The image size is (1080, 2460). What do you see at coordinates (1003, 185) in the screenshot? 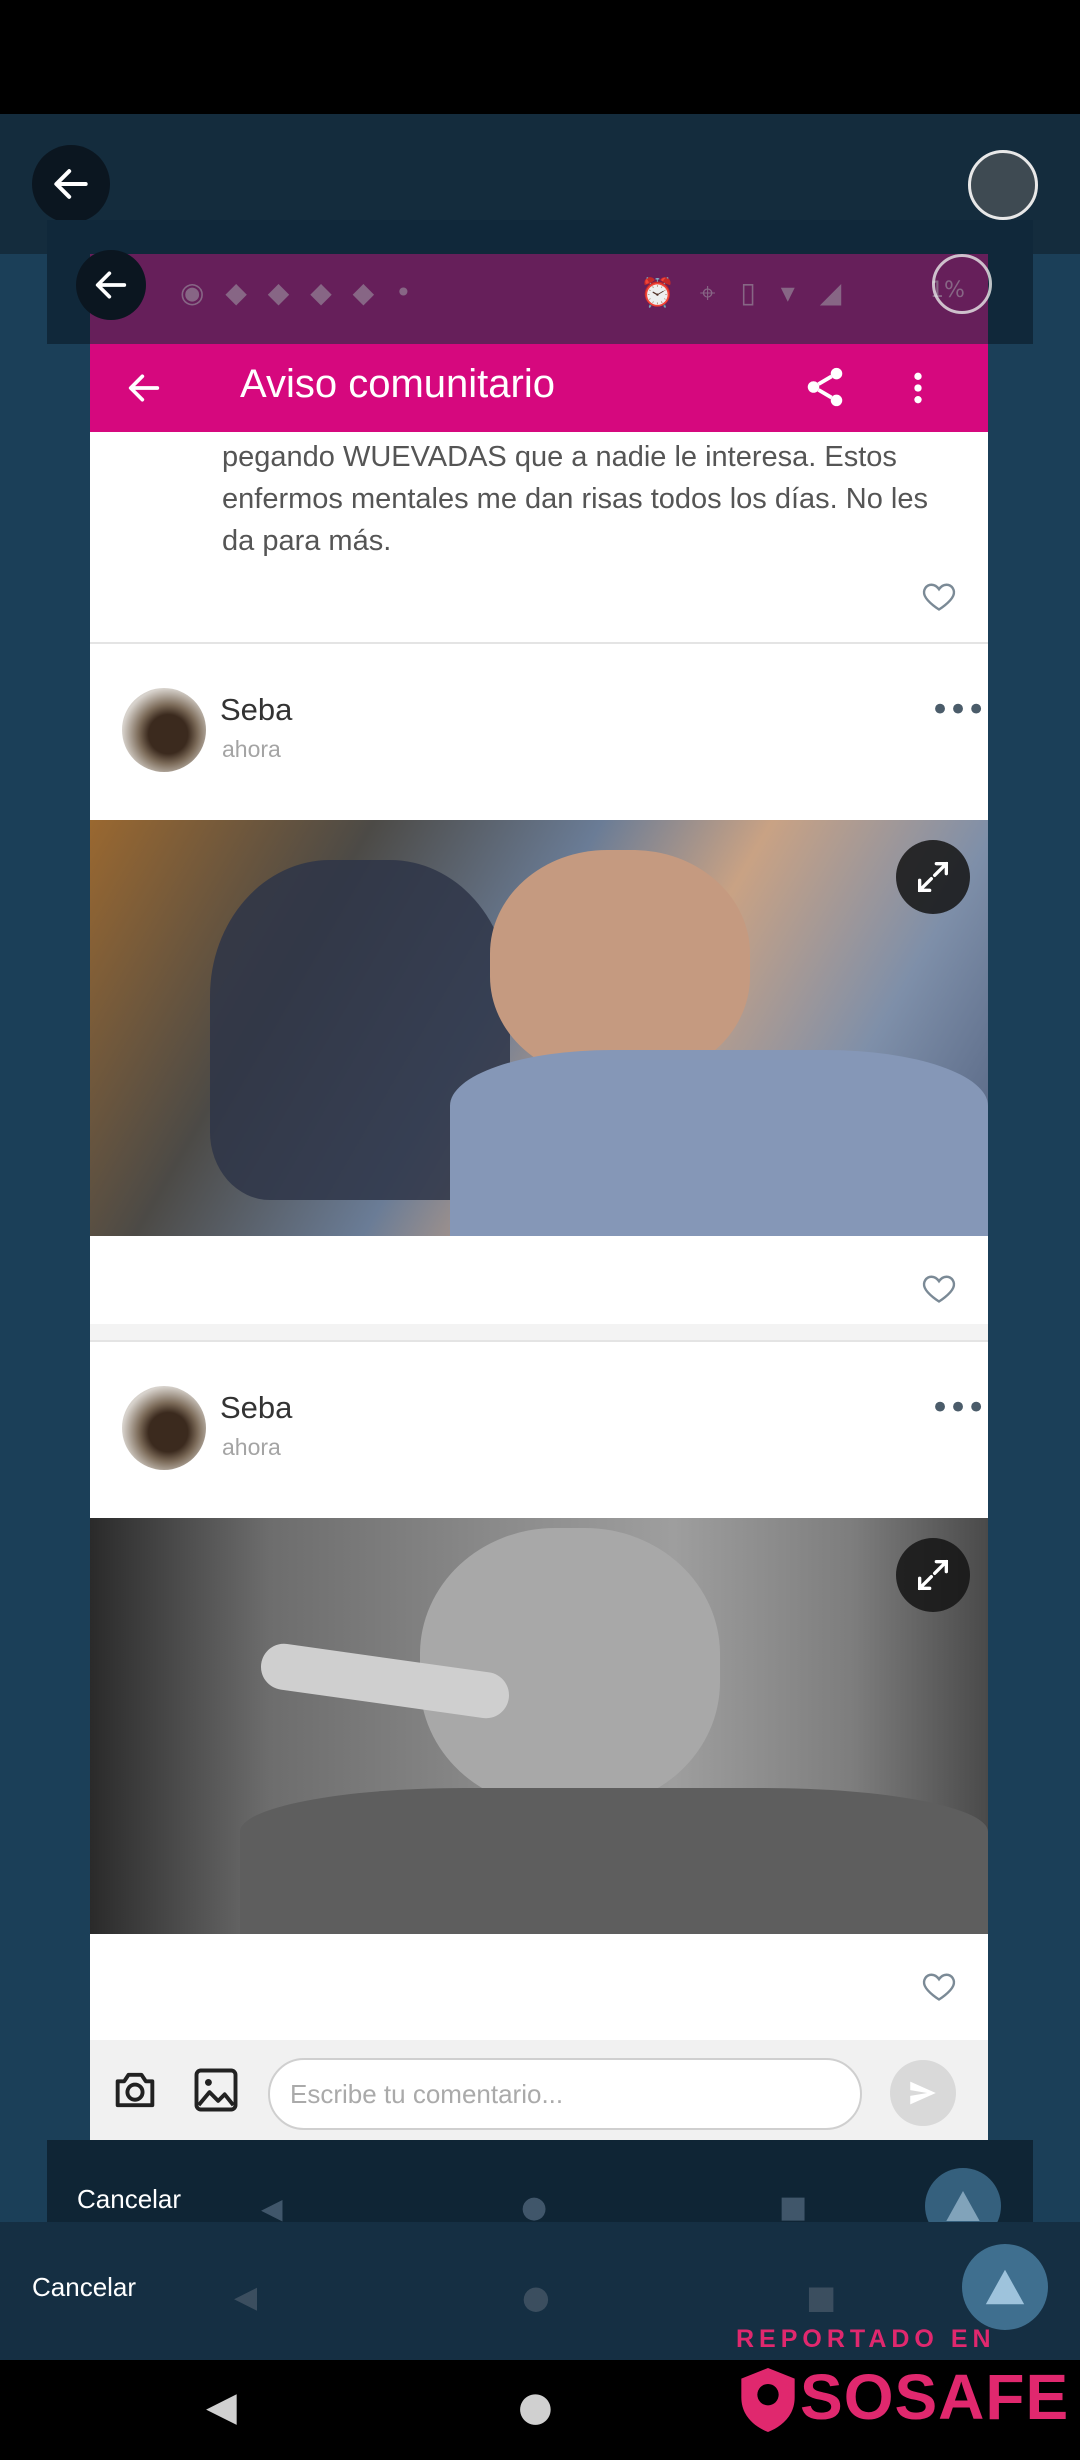
I see `outer-avatar` at bounding box center [1003, 185].